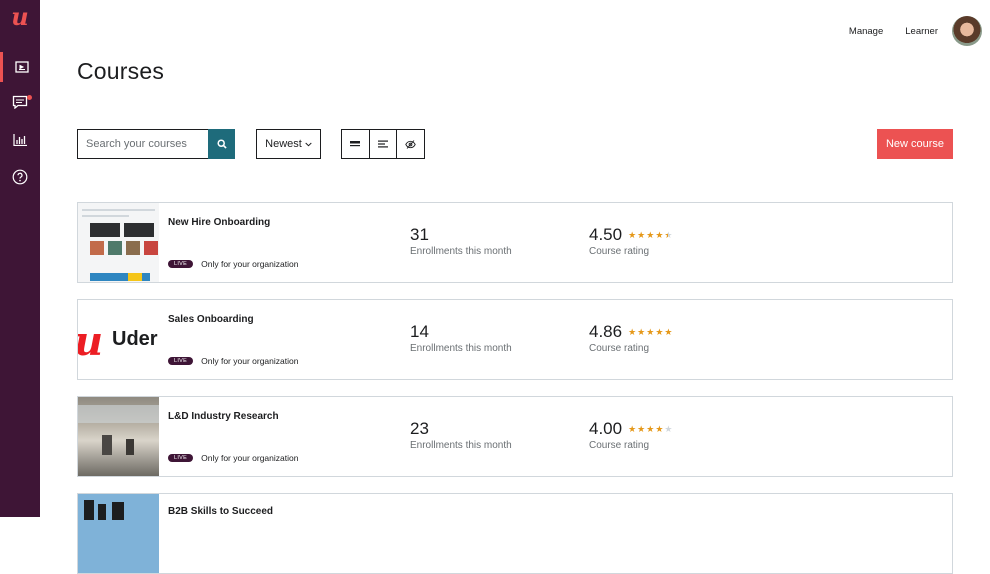 This screenshot has width=990, height=574. Describe the element at coordinates (135, 339) in the screenshot. I see `thumbnail-text: Uder` at that location.